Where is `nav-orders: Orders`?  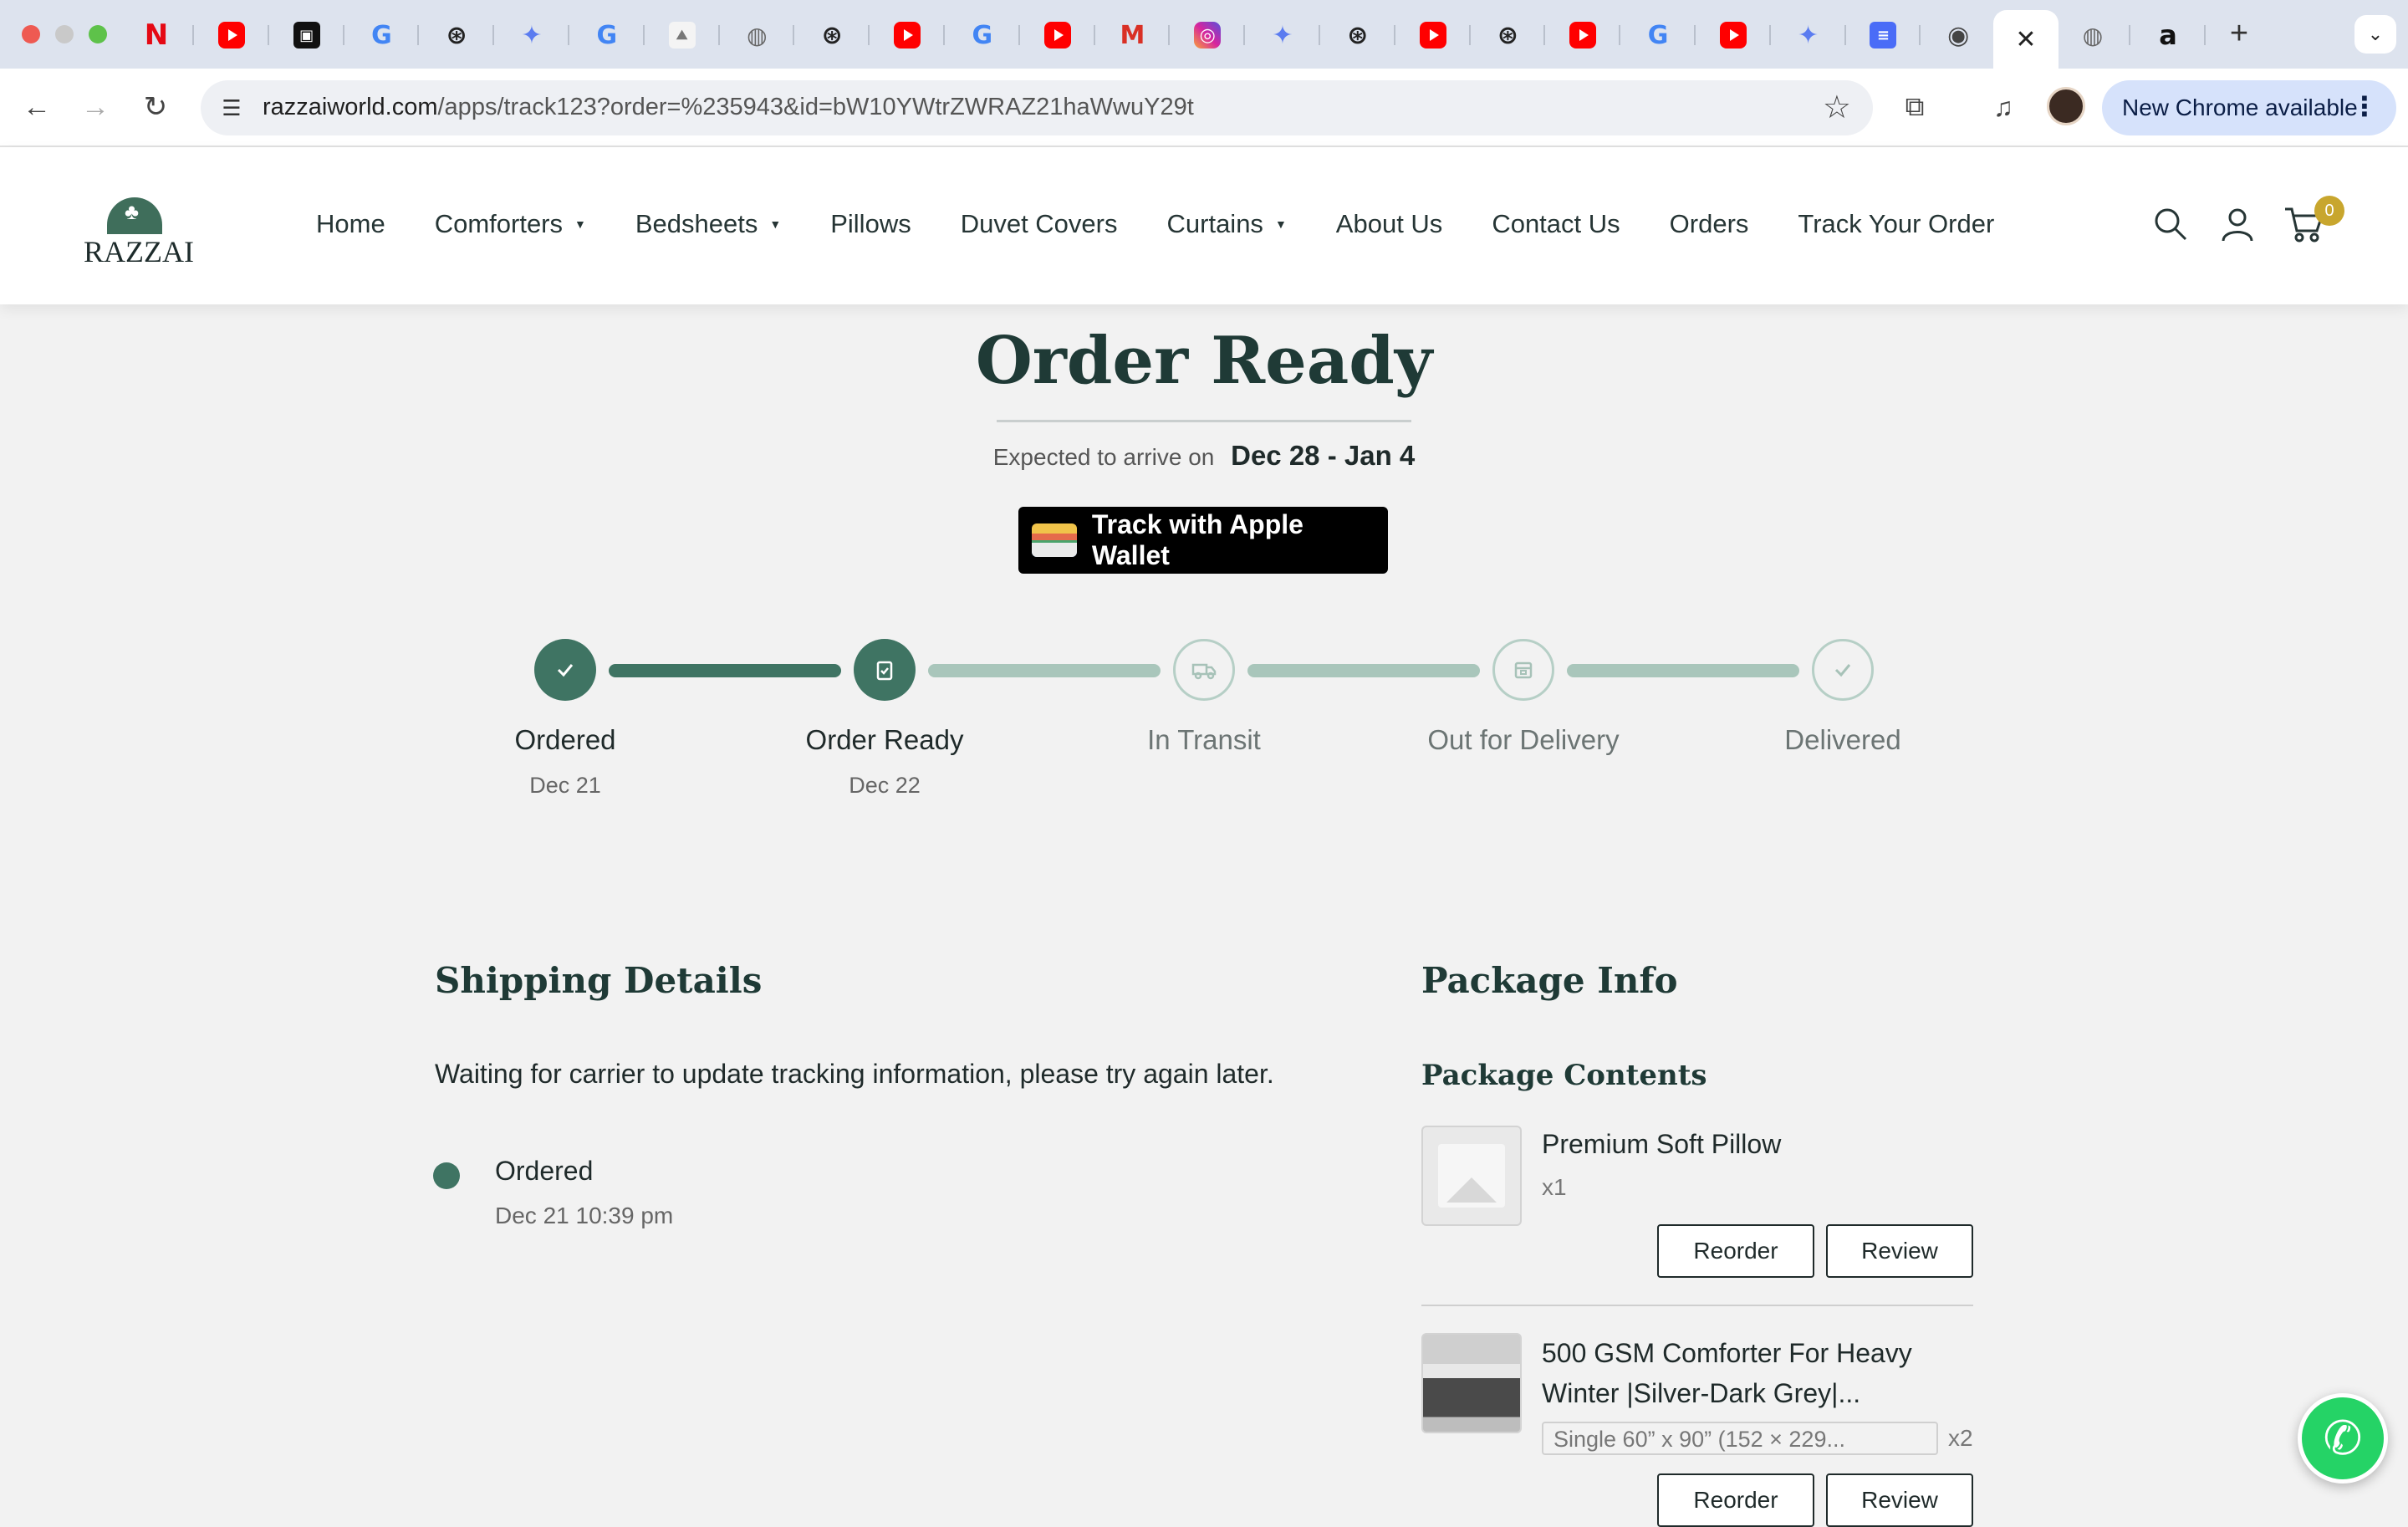
nav-orders: Orders is located at coordinates (1710, 224).